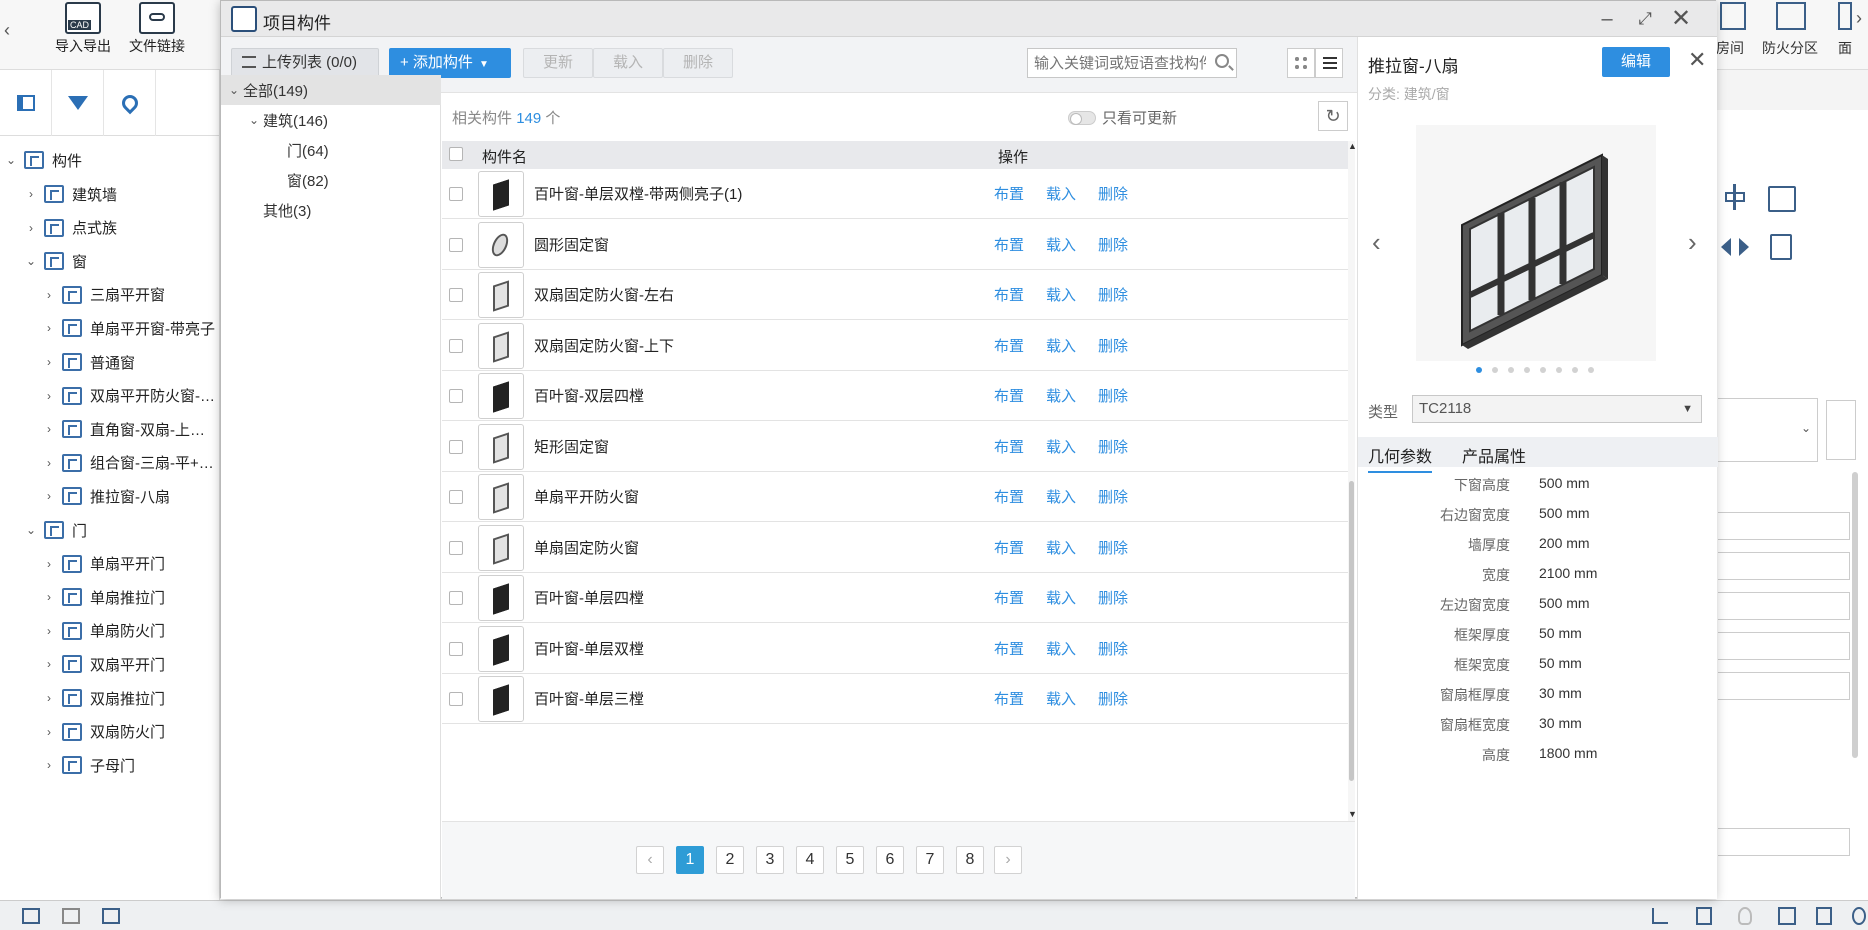 The height and width of the screenshot is (930, 1868). Describe the element at coordinates (456, 154) in the screenshot. I see `select-all-checkbox` at that location.